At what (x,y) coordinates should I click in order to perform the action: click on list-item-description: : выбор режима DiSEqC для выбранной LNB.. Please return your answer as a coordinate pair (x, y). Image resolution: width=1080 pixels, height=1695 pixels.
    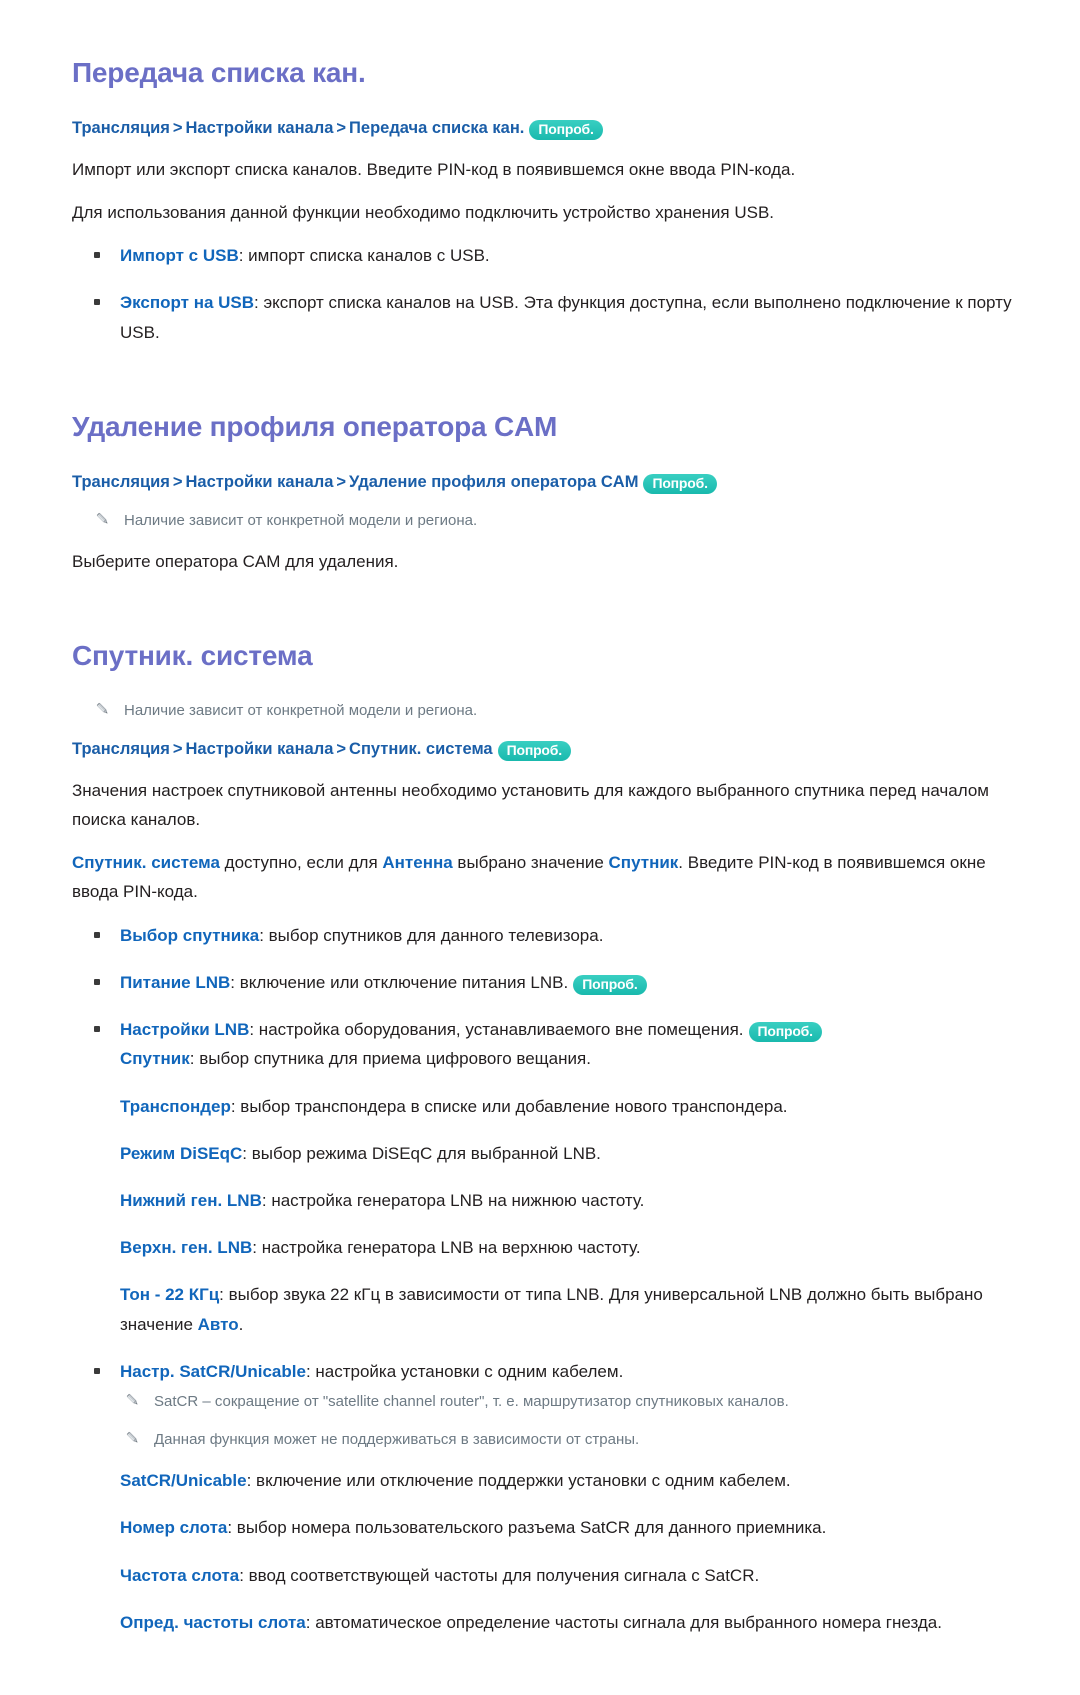
    Looking at the image, I should click on (421, 1153).